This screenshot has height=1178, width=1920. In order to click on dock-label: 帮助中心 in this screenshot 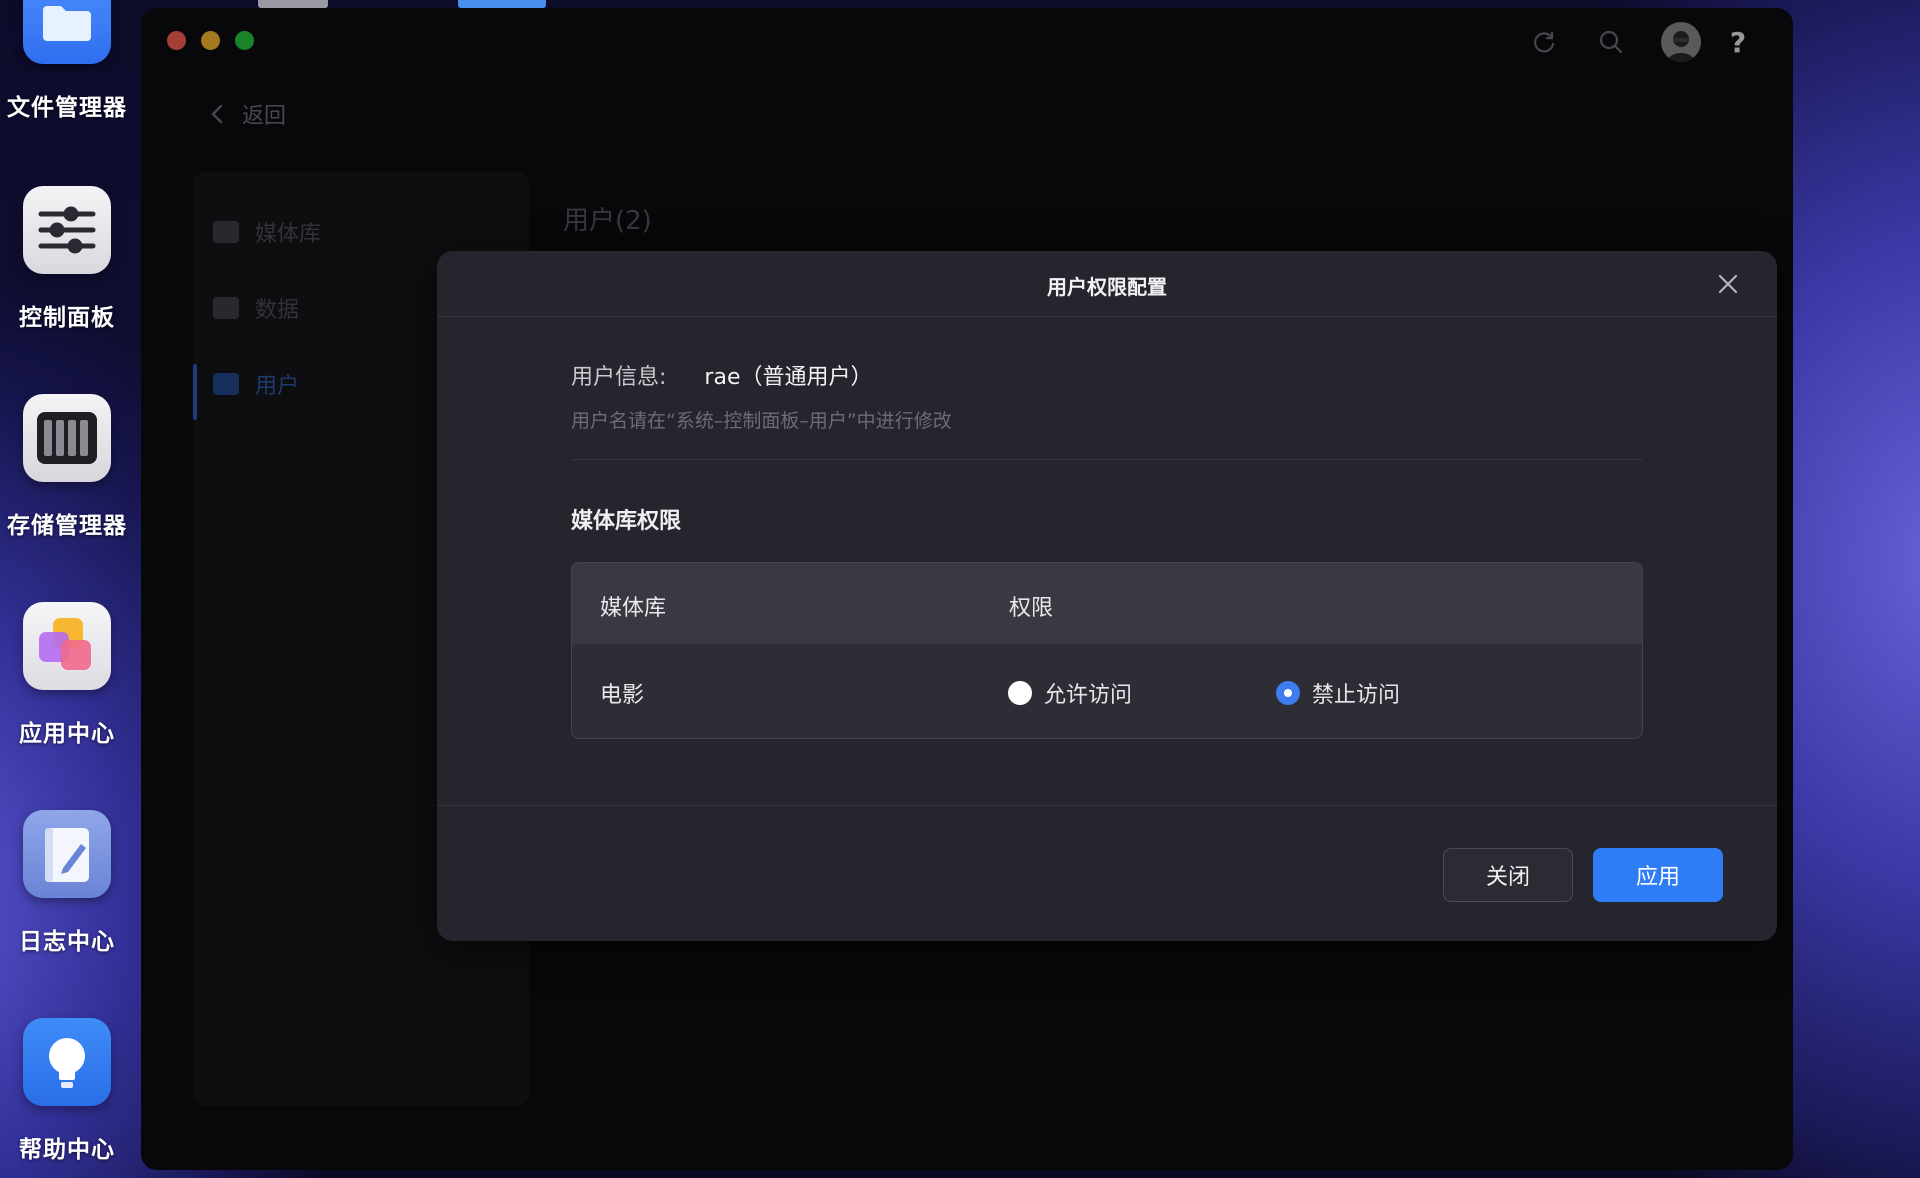, I will do `click(67, 1150)`.